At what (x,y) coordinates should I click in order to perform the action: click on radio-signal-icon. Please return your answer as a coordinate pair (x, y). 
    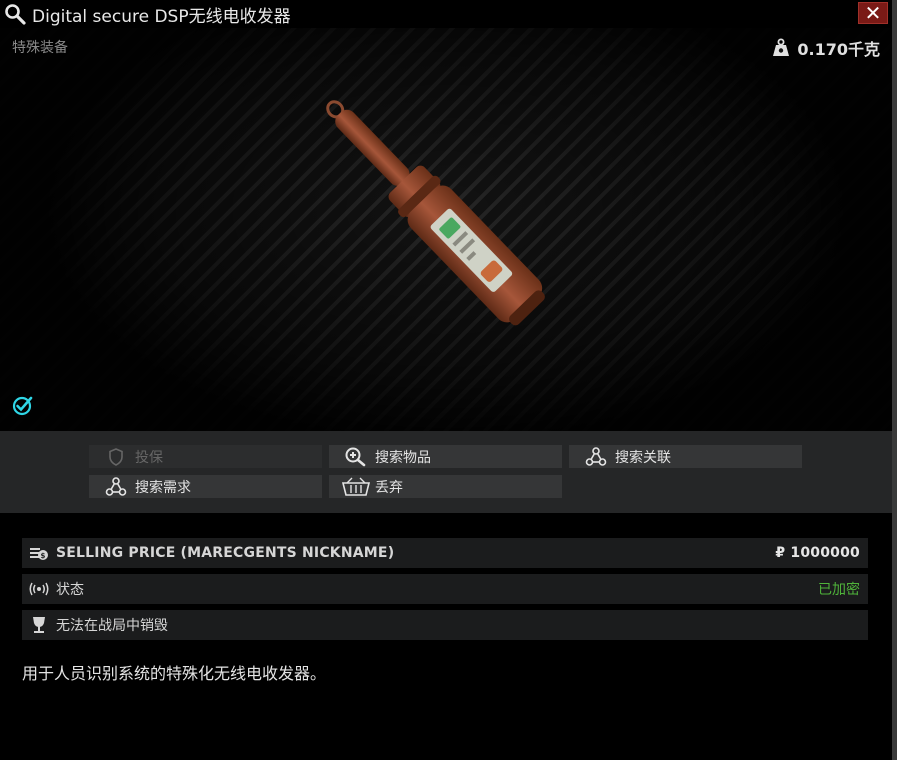
    Looking at the image, I should click on (39, 589).